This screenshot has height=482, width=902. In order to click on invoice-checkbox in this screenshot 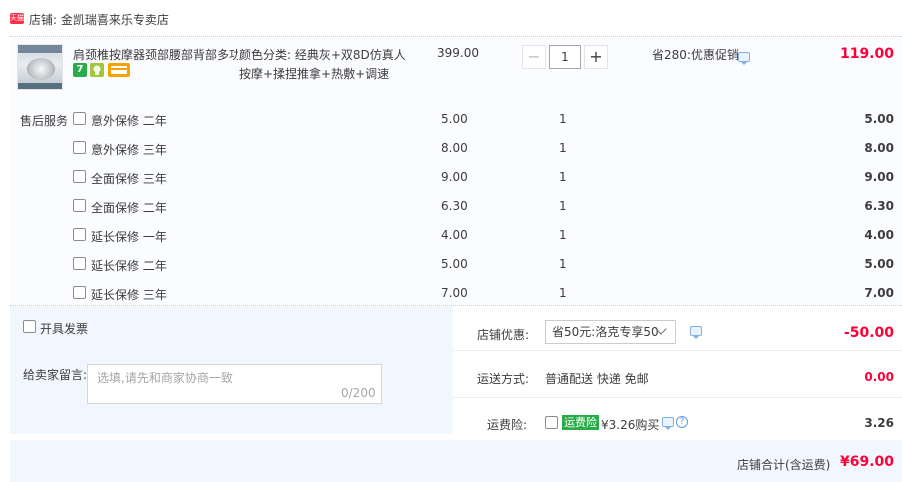, I will do `click(29, 326)`.